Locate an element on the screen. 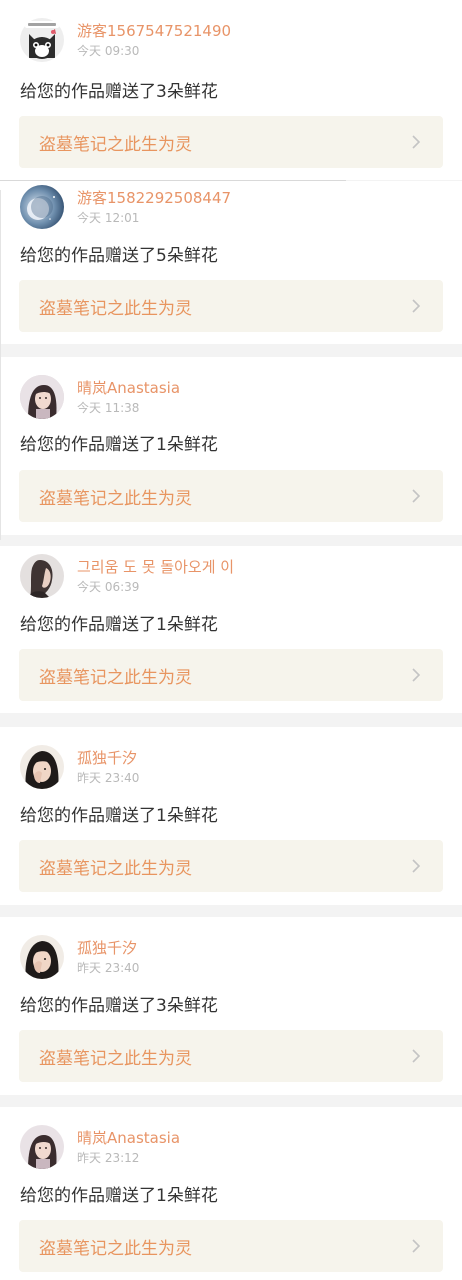 The height and width of the screenshot is (1280, 462). timestamp: 今天 12:01 is located at coordinates (108, 217).